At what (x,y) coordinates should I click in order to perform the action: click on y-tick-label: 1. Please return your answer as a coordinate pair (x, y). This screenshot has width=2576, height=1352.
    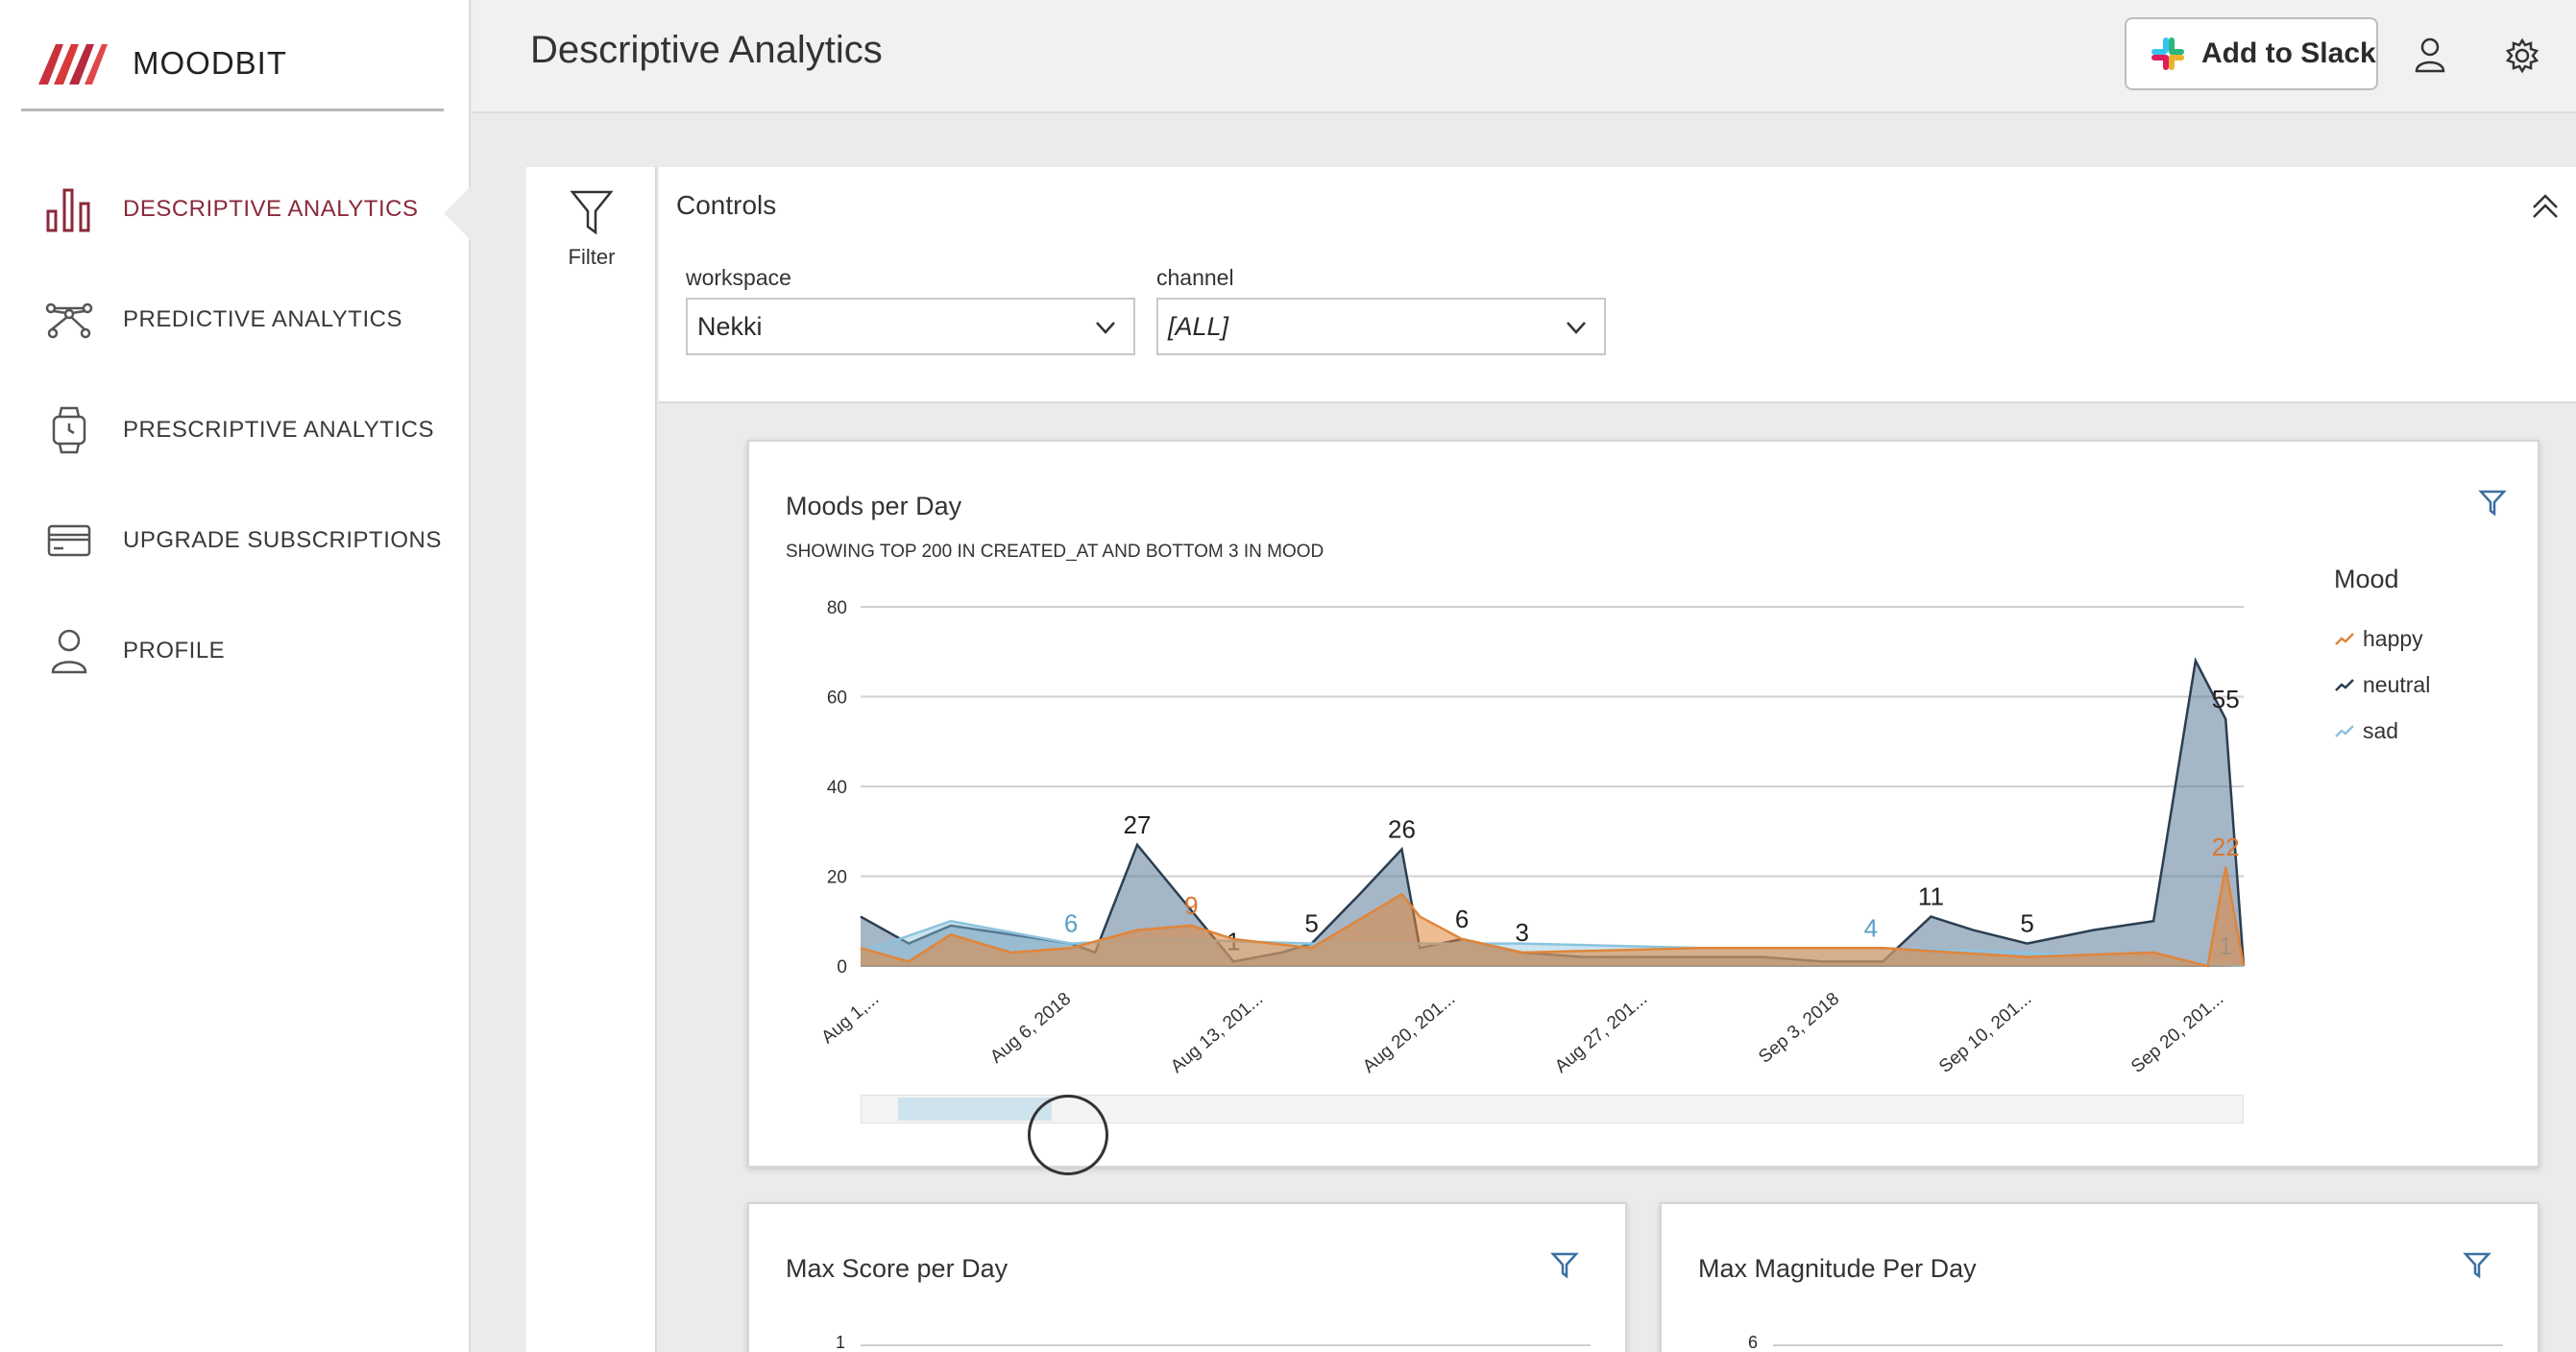
    Looking at the image, I should click on (841, 1342).